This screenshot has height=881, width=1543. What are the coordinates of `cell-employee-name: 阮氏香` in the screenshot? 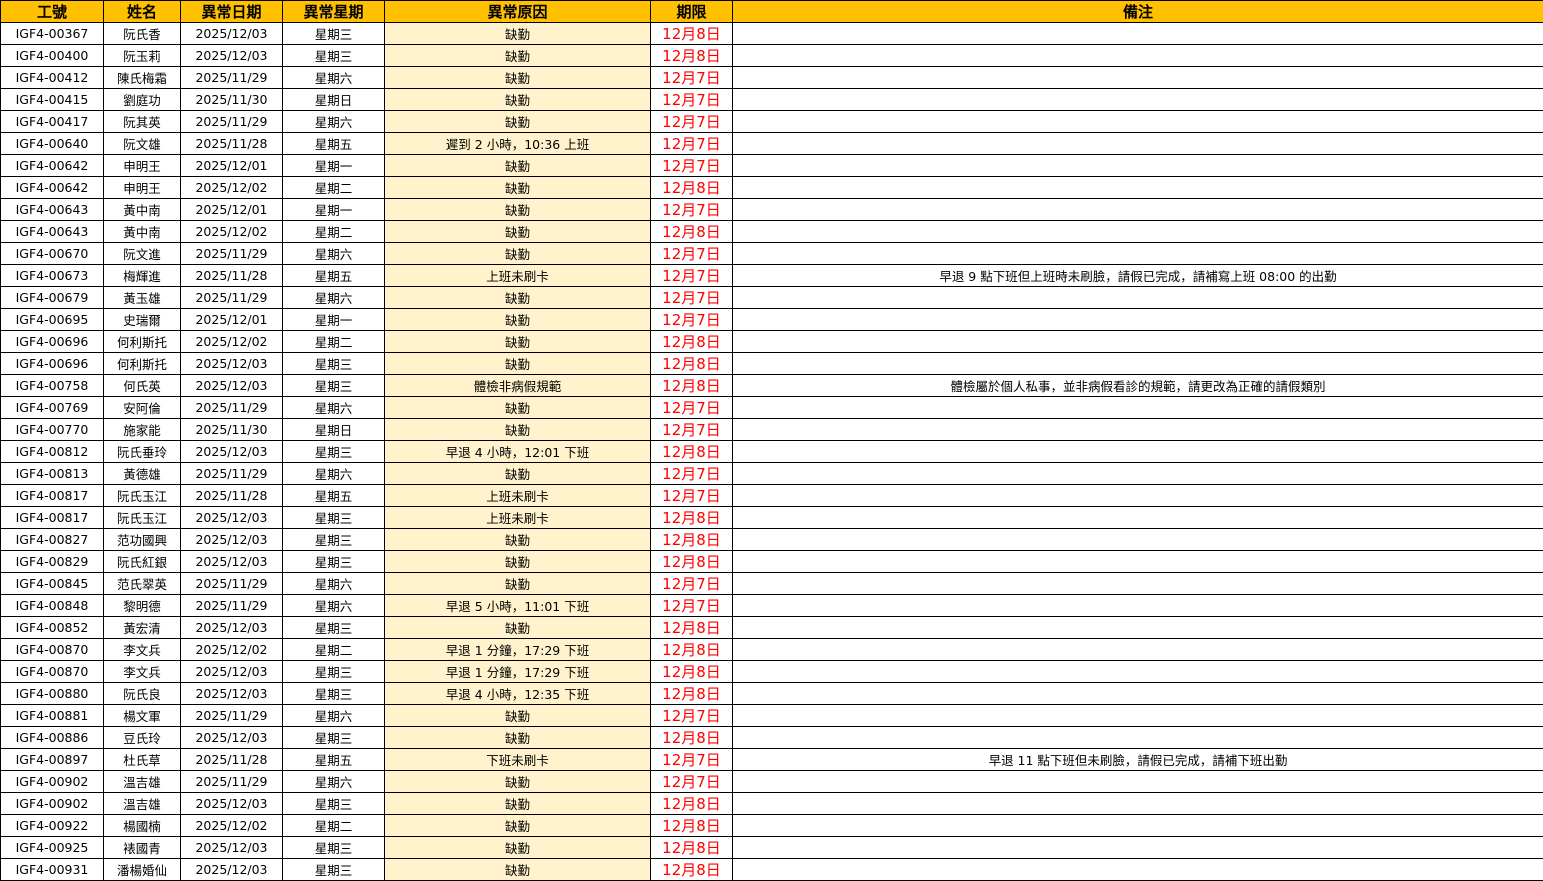 It's located at (142, 33).